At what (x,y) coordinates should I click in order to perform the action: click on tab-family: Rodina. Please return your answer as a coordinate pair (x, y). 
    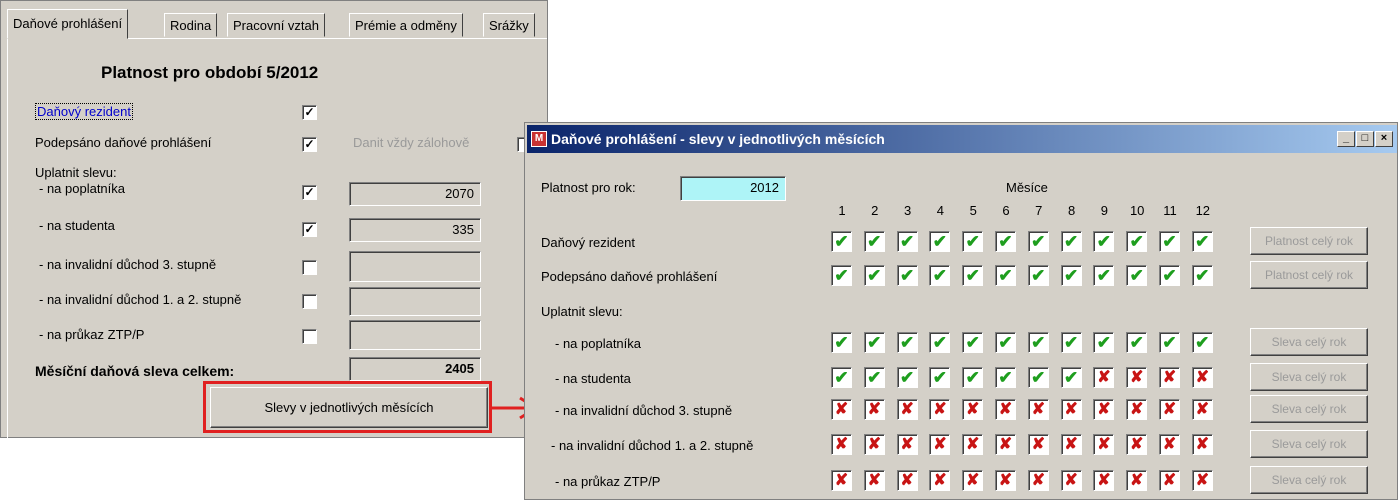
    Looking at the image, I should click on (191, 25).